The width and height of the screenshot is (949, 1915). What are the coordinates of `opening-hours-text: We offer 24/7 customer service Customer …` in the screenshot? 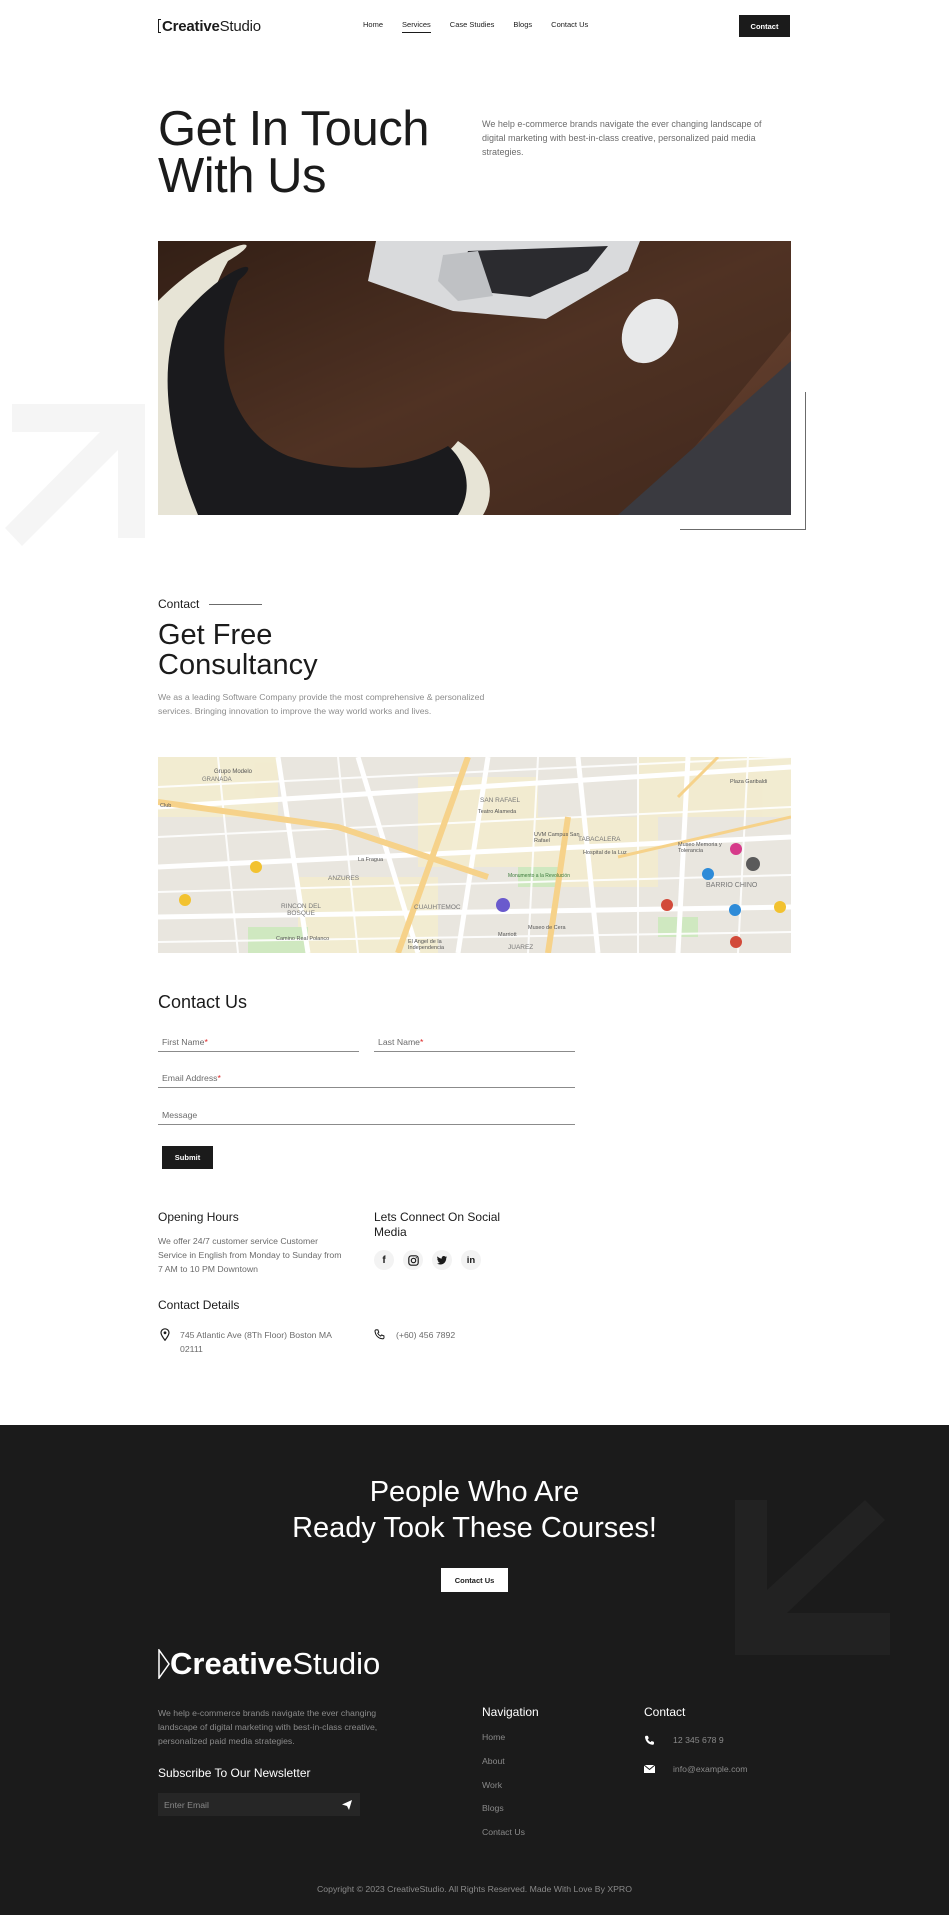 It's located at (250, 1255).